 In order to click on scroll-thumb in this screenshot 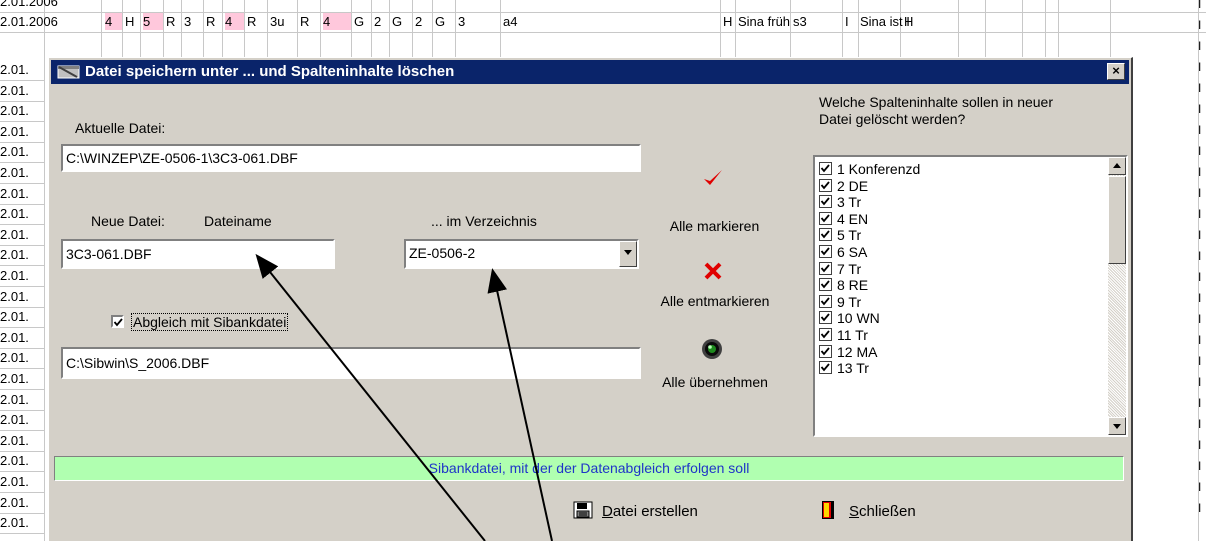, I will do `click(1117, 220)`.